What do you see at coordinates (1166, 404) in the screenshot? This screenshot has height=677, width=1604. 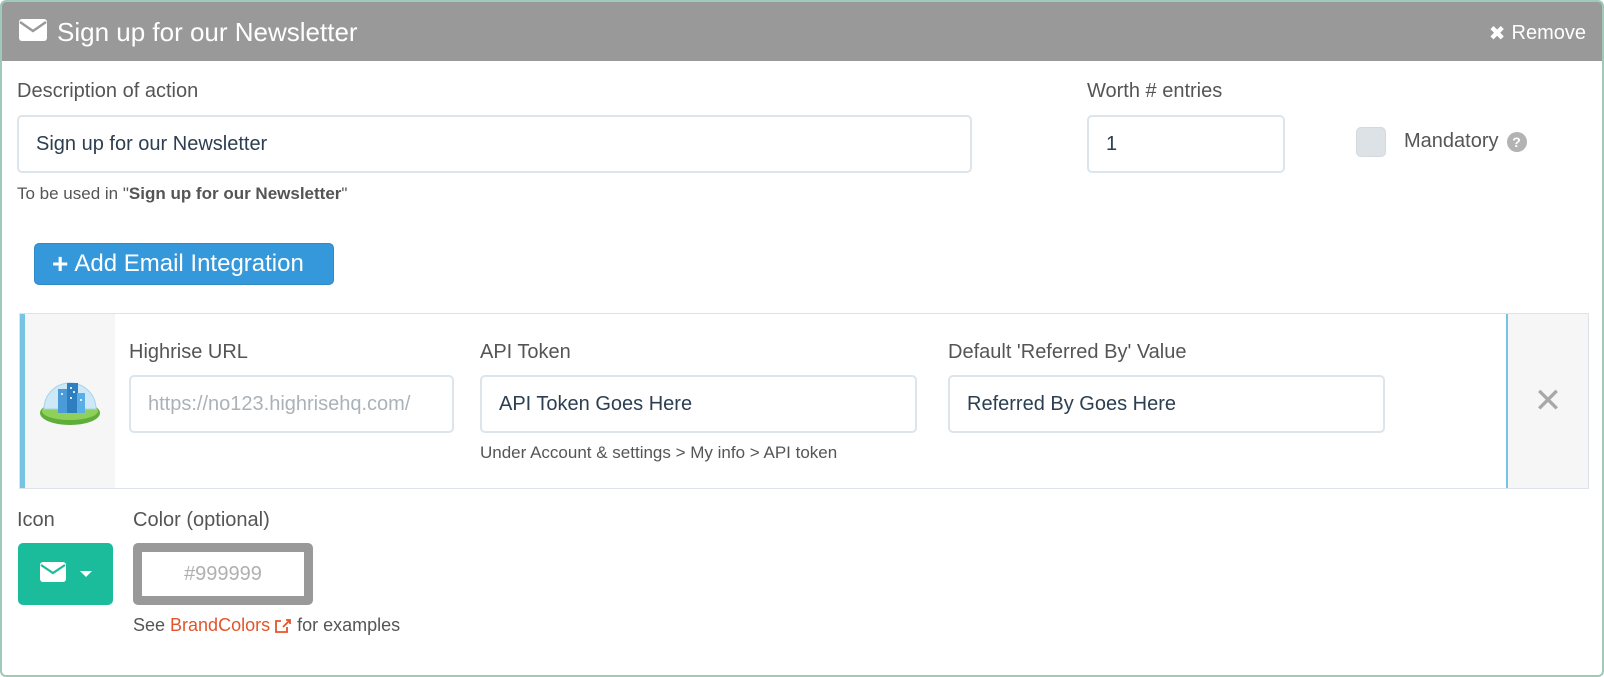 I see `referred-by-input` at bounding box center [1166, 404].